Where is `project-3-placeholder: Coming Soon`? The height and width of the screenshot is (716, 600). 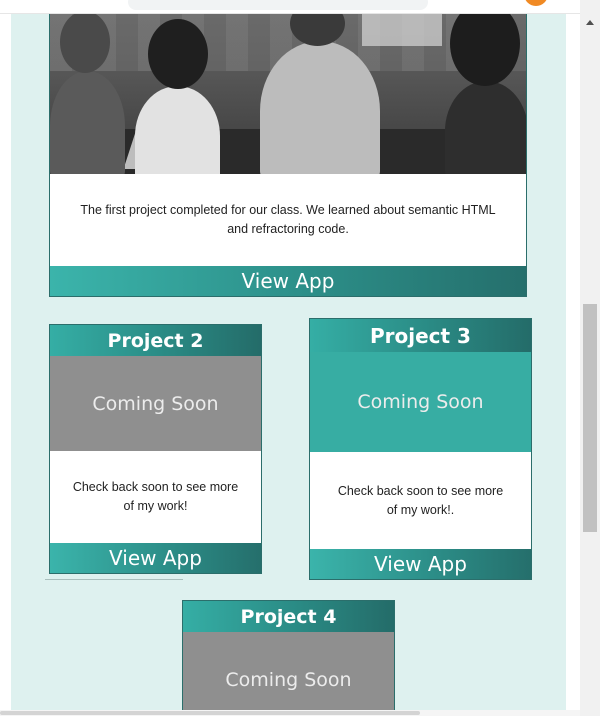 project-3-placeholder: Coming Soon is located at coordinates (420, 402).